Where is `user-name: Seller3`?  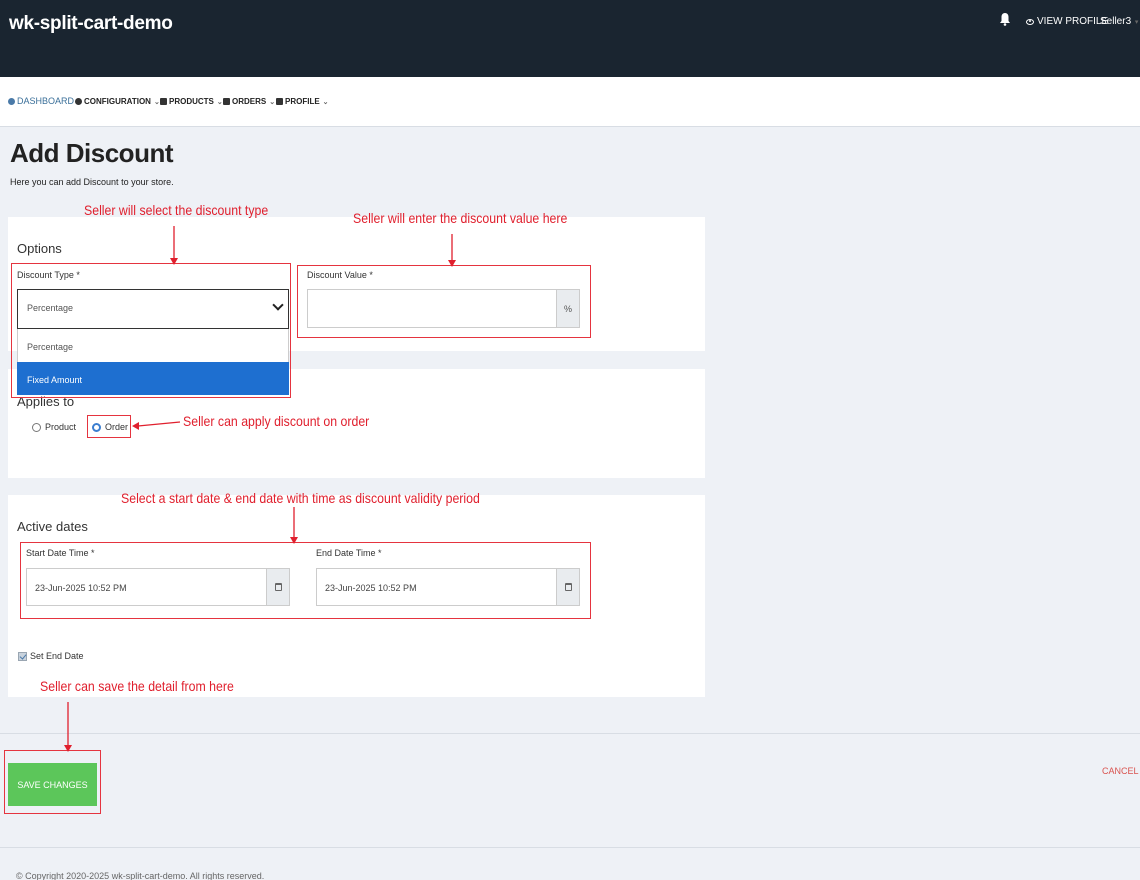 user-name: Seller3 is located at coordinates (1116, 21).